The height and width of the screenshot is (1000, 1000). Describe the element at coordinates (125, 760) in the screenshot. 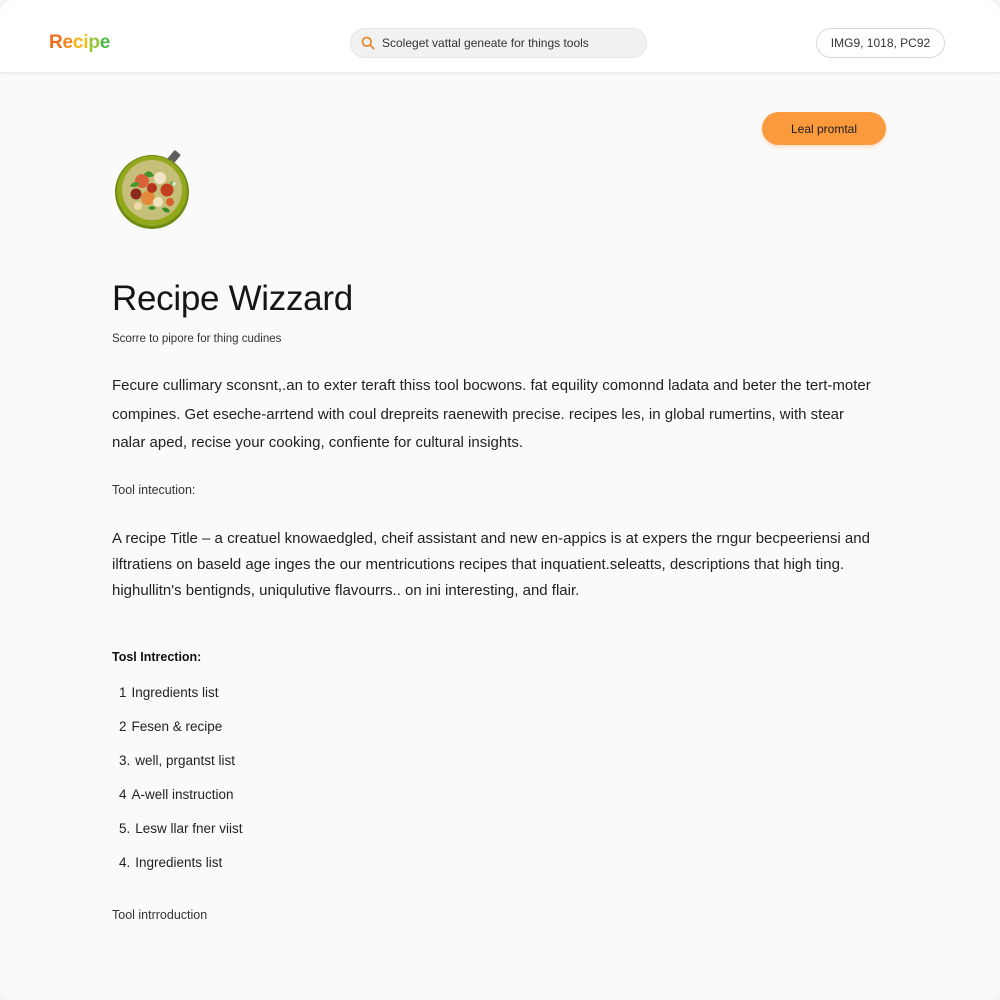

I see `list-item-number: 3.` at that location.